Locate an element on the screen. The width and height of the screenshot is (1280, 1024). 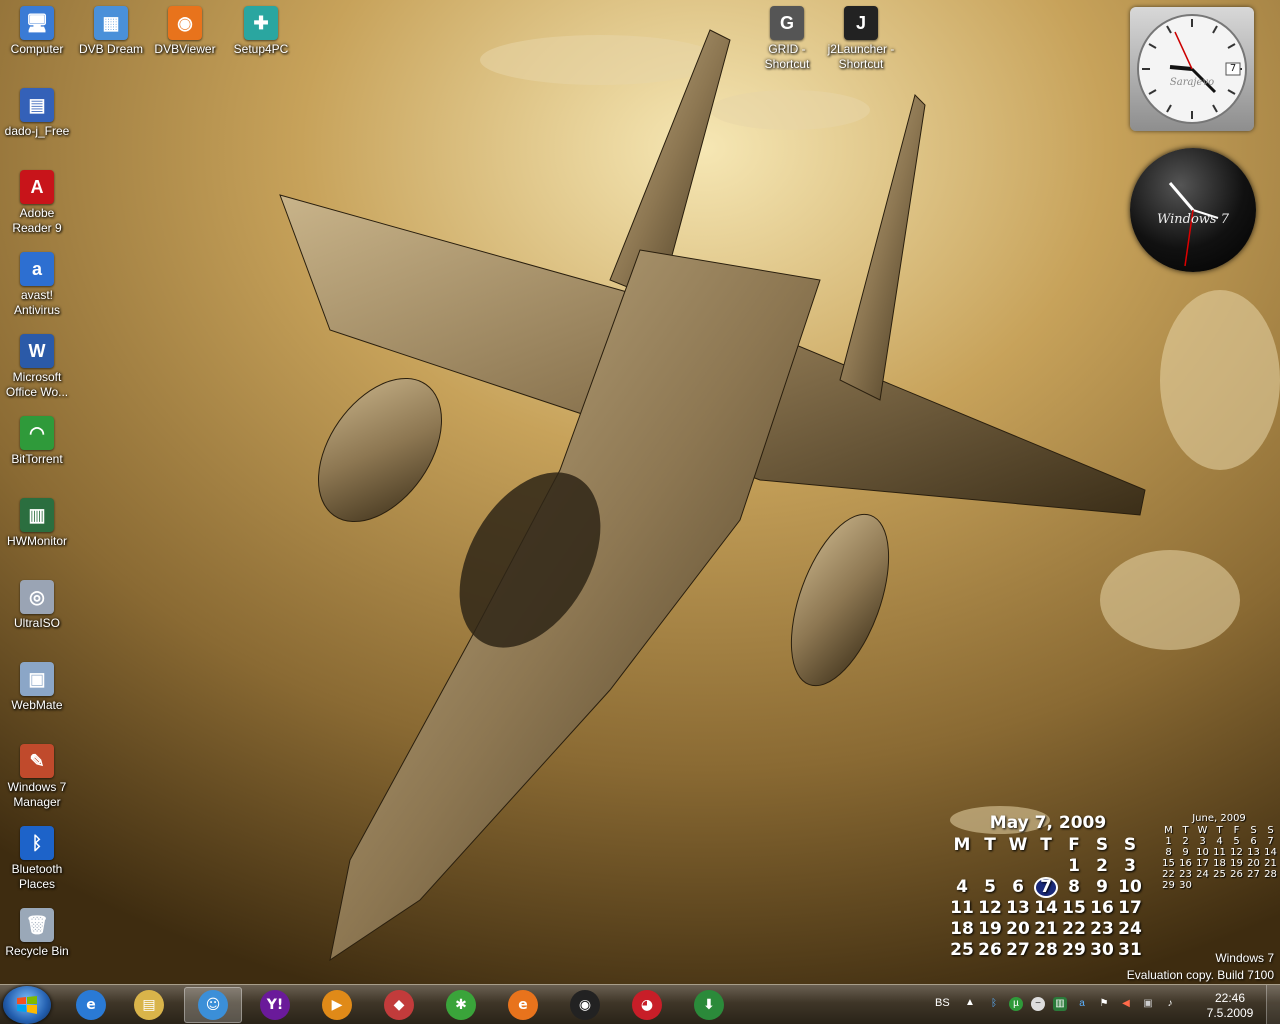
desktop-icon-webmate: ▣ WebMate is located at coordinates (37, 687).